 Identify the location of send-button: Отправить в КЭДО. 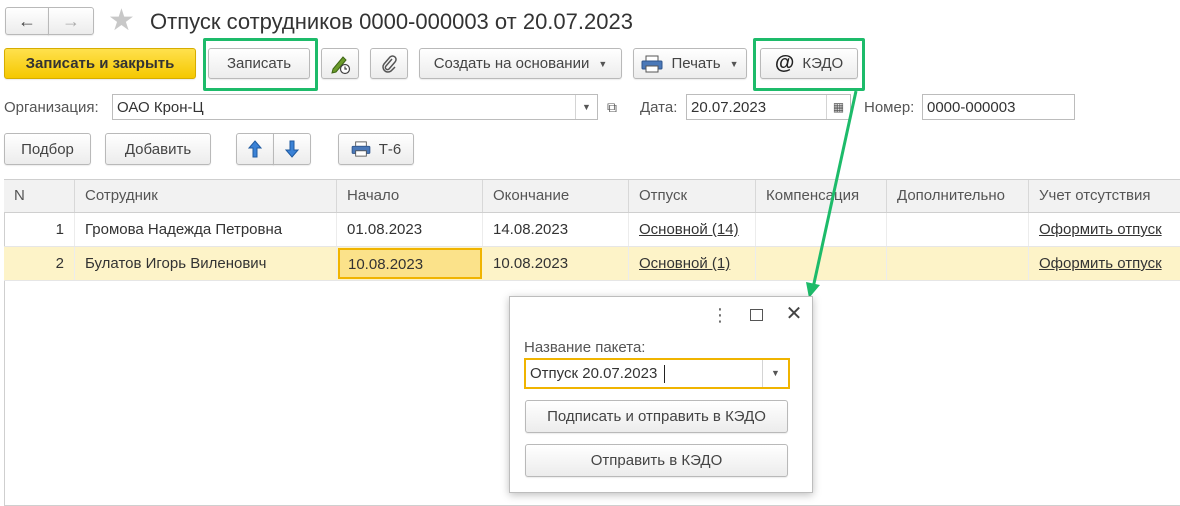
(656, 460).